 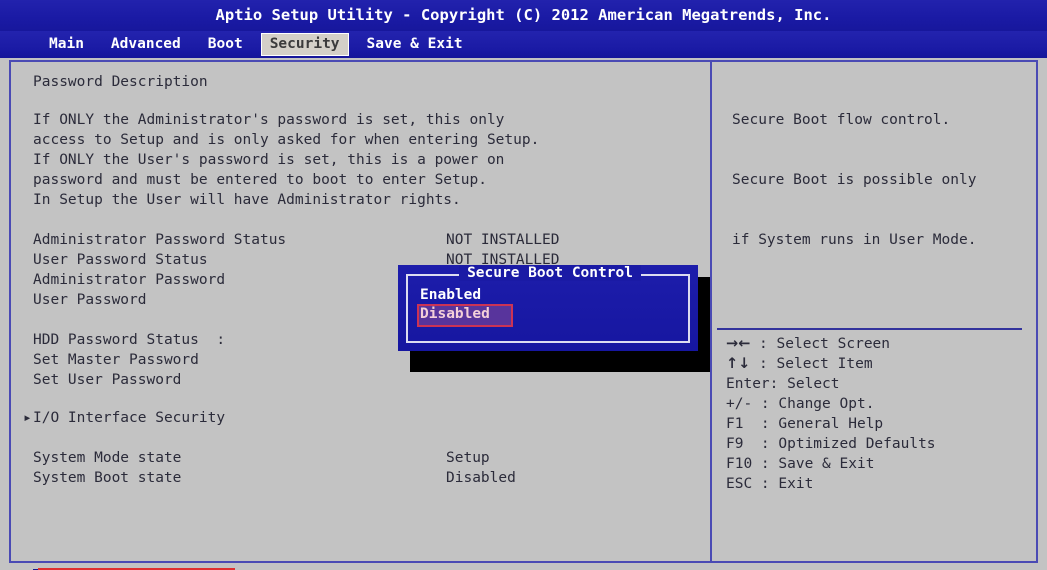 I want to click on key-legend-action: Select Item, so click(x=824, y=364).